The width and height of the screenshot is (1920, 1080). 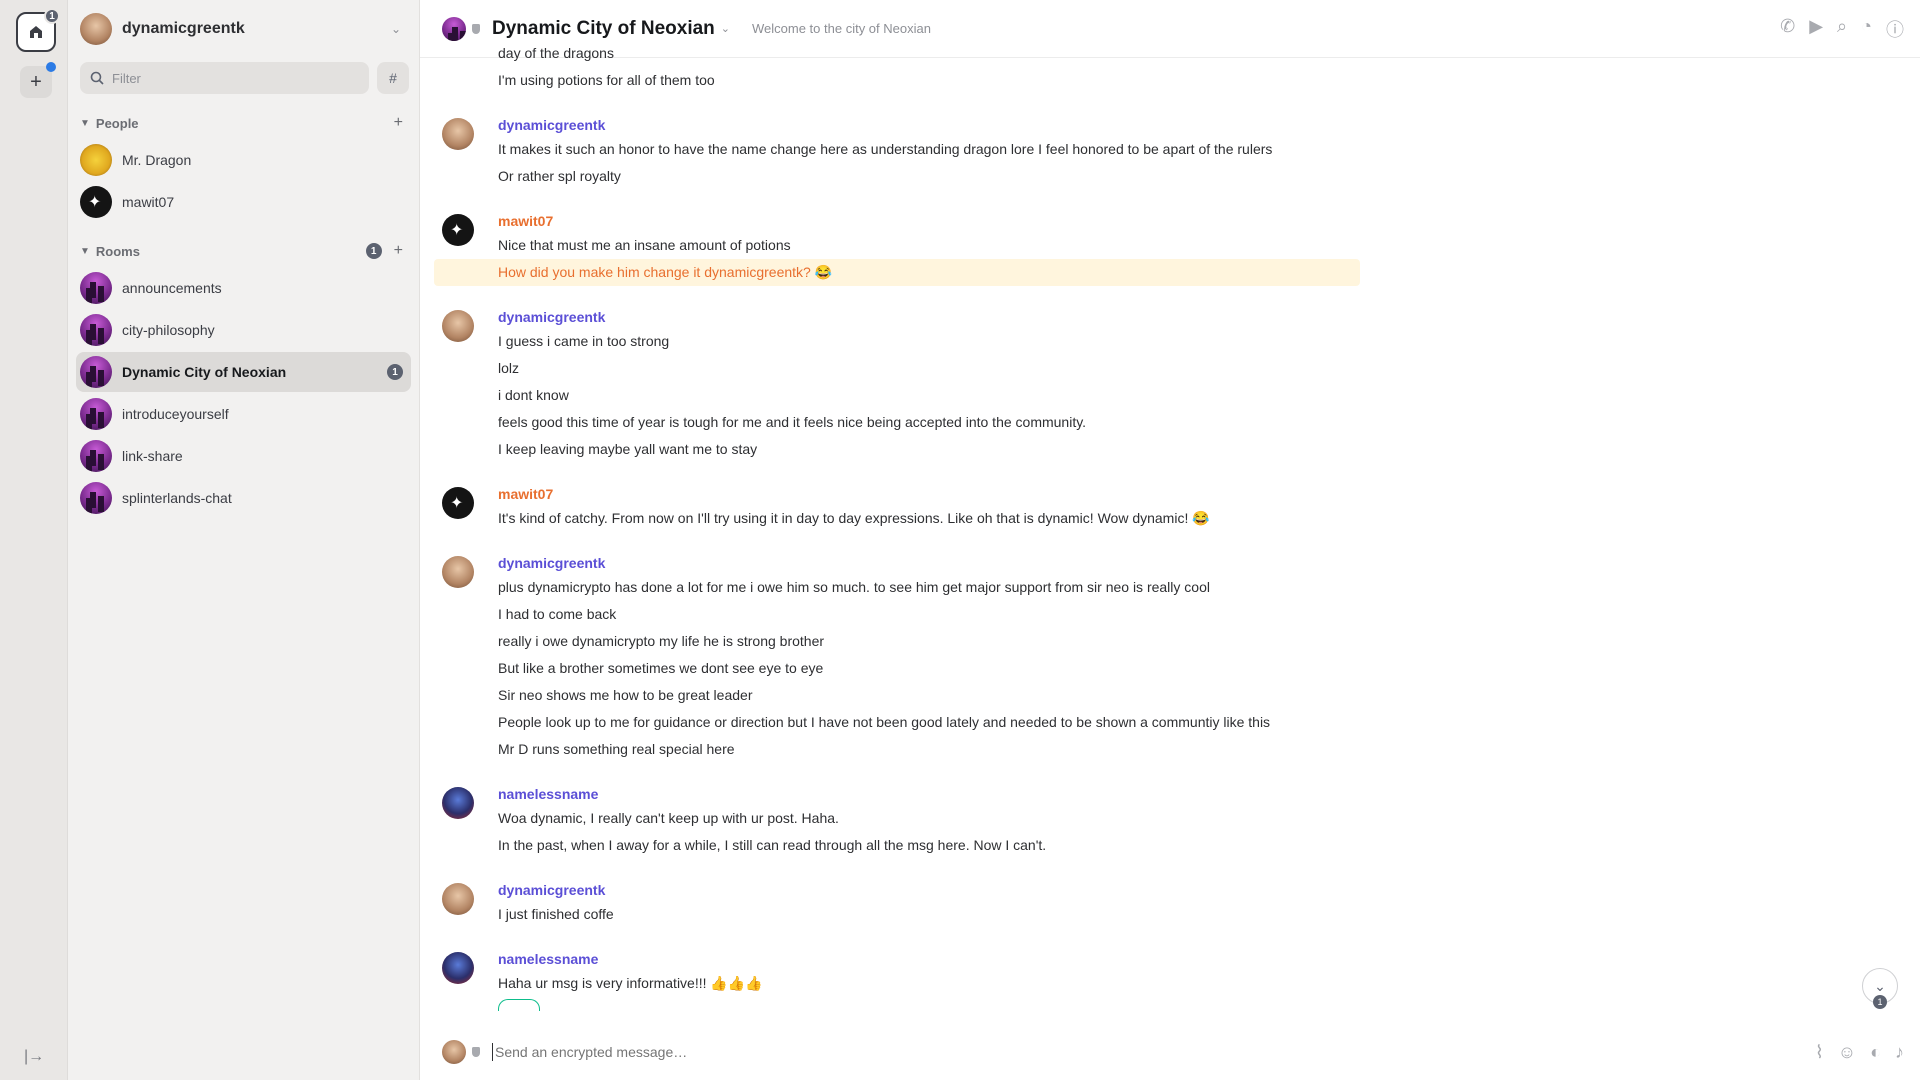 I want to click on bell-icon: ◔, so click(x=1866, y=29).